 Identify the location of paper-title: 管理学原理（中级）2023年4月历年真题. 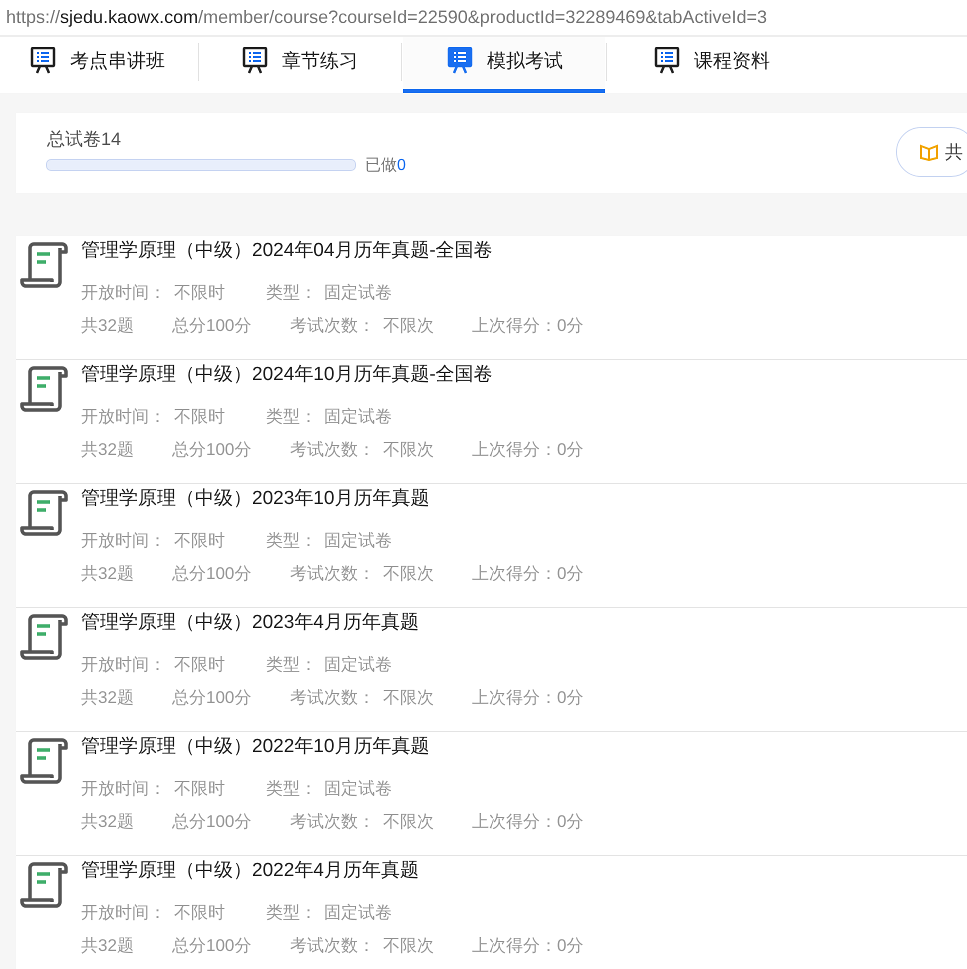
(250, 623).